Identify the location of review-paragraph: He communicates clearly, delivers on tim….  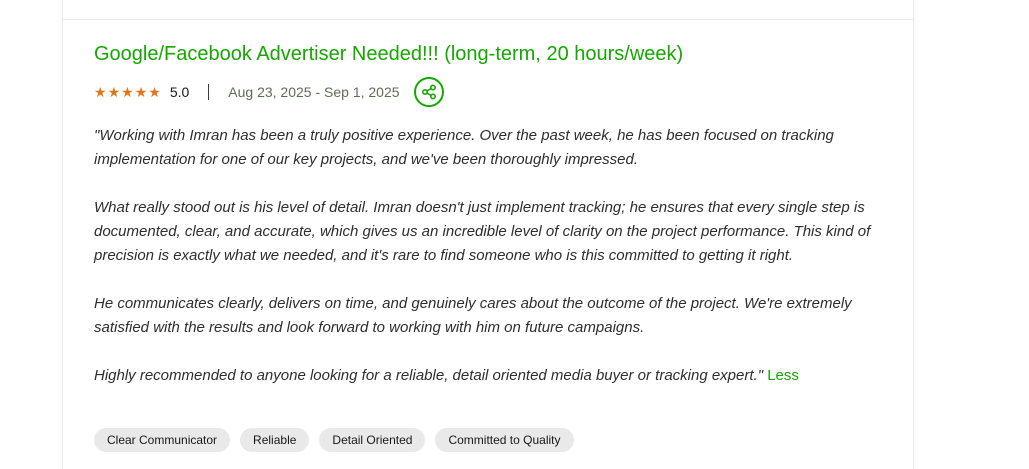
(473, 315).